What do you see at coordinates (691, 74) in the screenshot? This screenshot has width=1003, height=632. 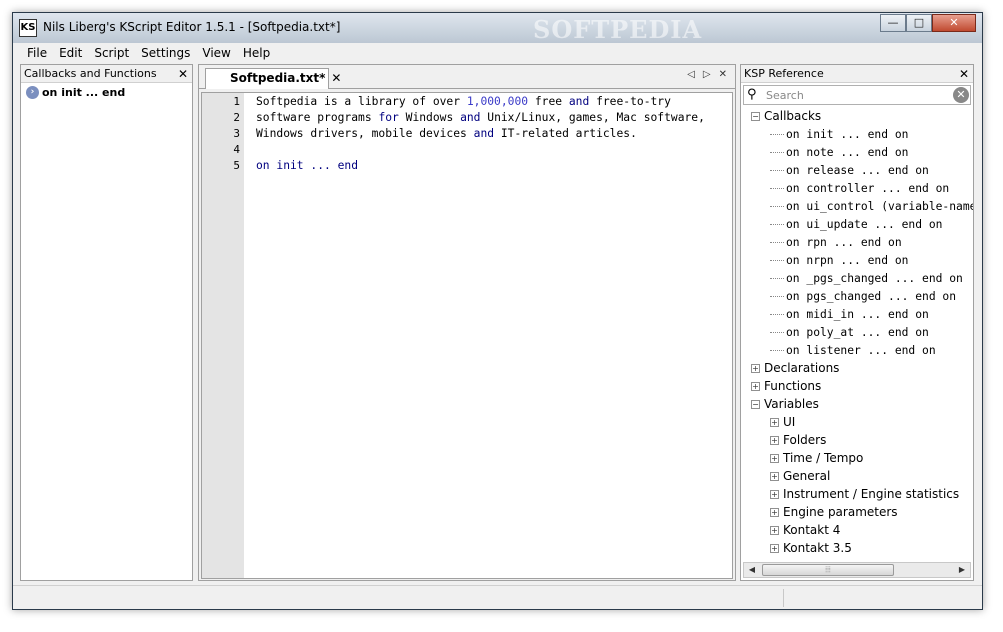 I see `prev-tab-icon: ◁` at bounding box center [691, 74].